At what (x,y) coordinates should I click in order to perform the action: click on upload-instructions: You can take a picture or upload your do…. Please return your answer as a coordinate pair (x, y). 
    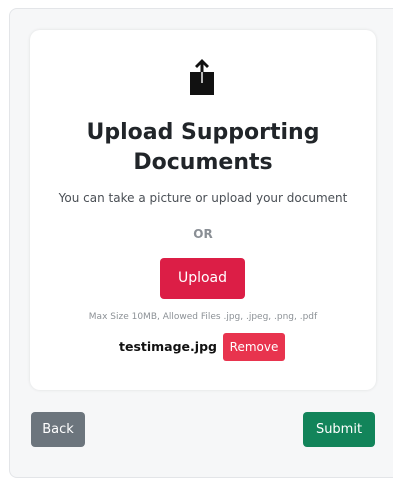
    Looking at the image, I should click on (203, 198).